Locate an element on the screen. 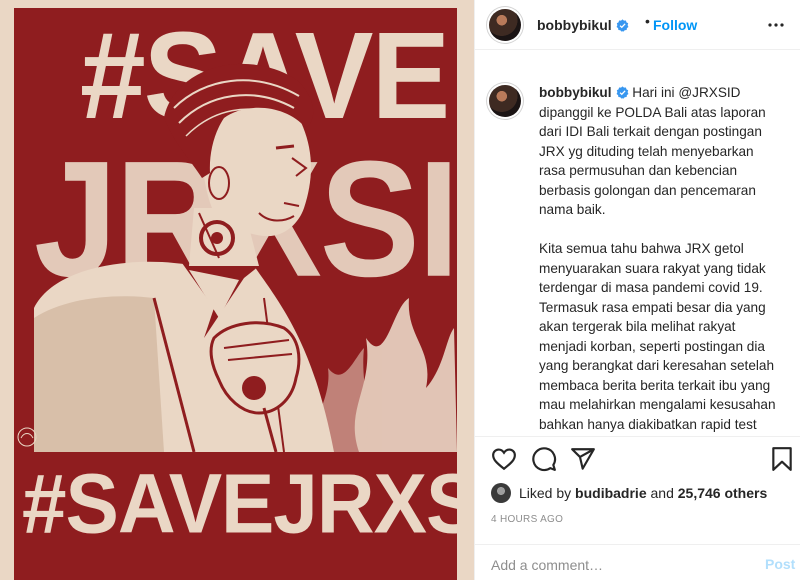 The width and height of the screenshot is (800, 580). share-icon is located at coordinates (583, 459).